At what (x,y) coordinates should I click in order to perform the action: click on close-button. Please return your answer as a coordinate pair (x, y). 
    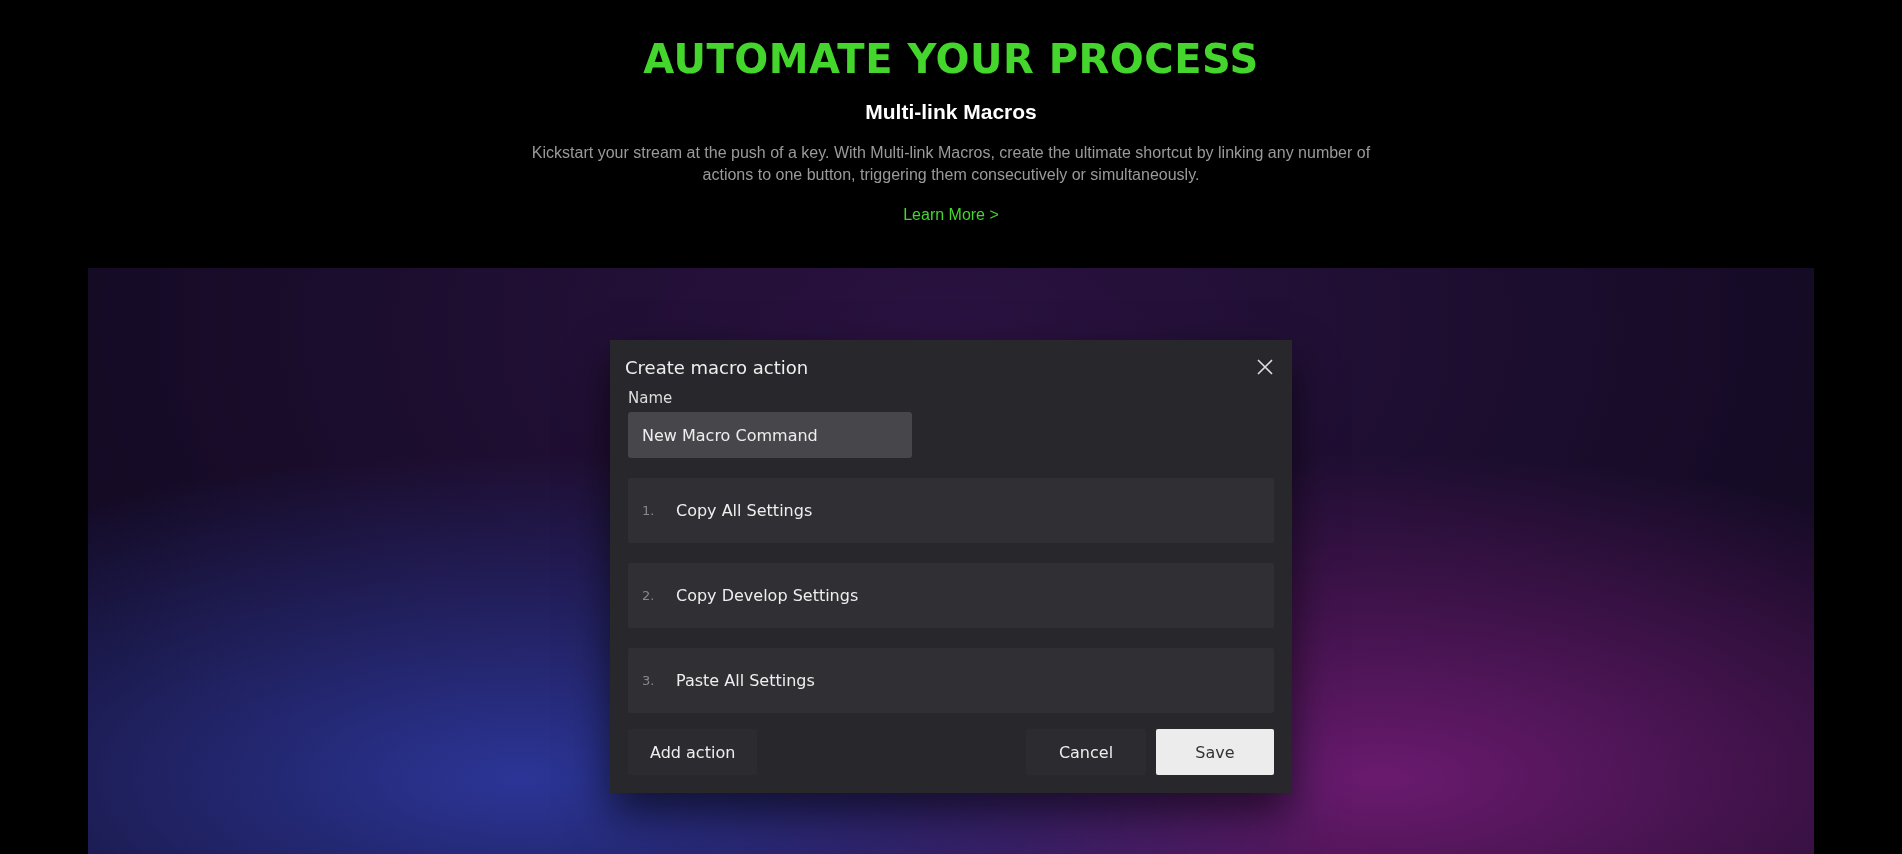
    Looking at the image, I should click on (1265, 367).